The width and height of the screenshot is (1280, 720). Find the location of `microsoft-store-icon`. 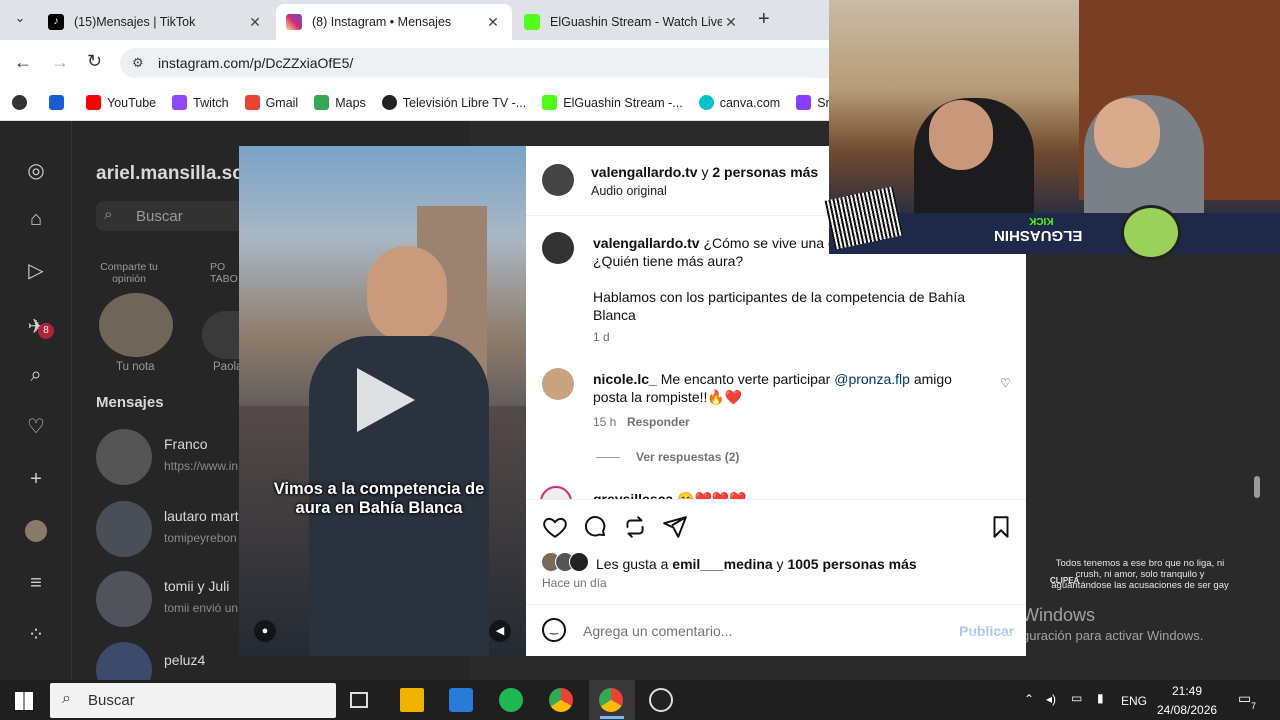

microsoft-store-icon is located at coordinates (461, 700).